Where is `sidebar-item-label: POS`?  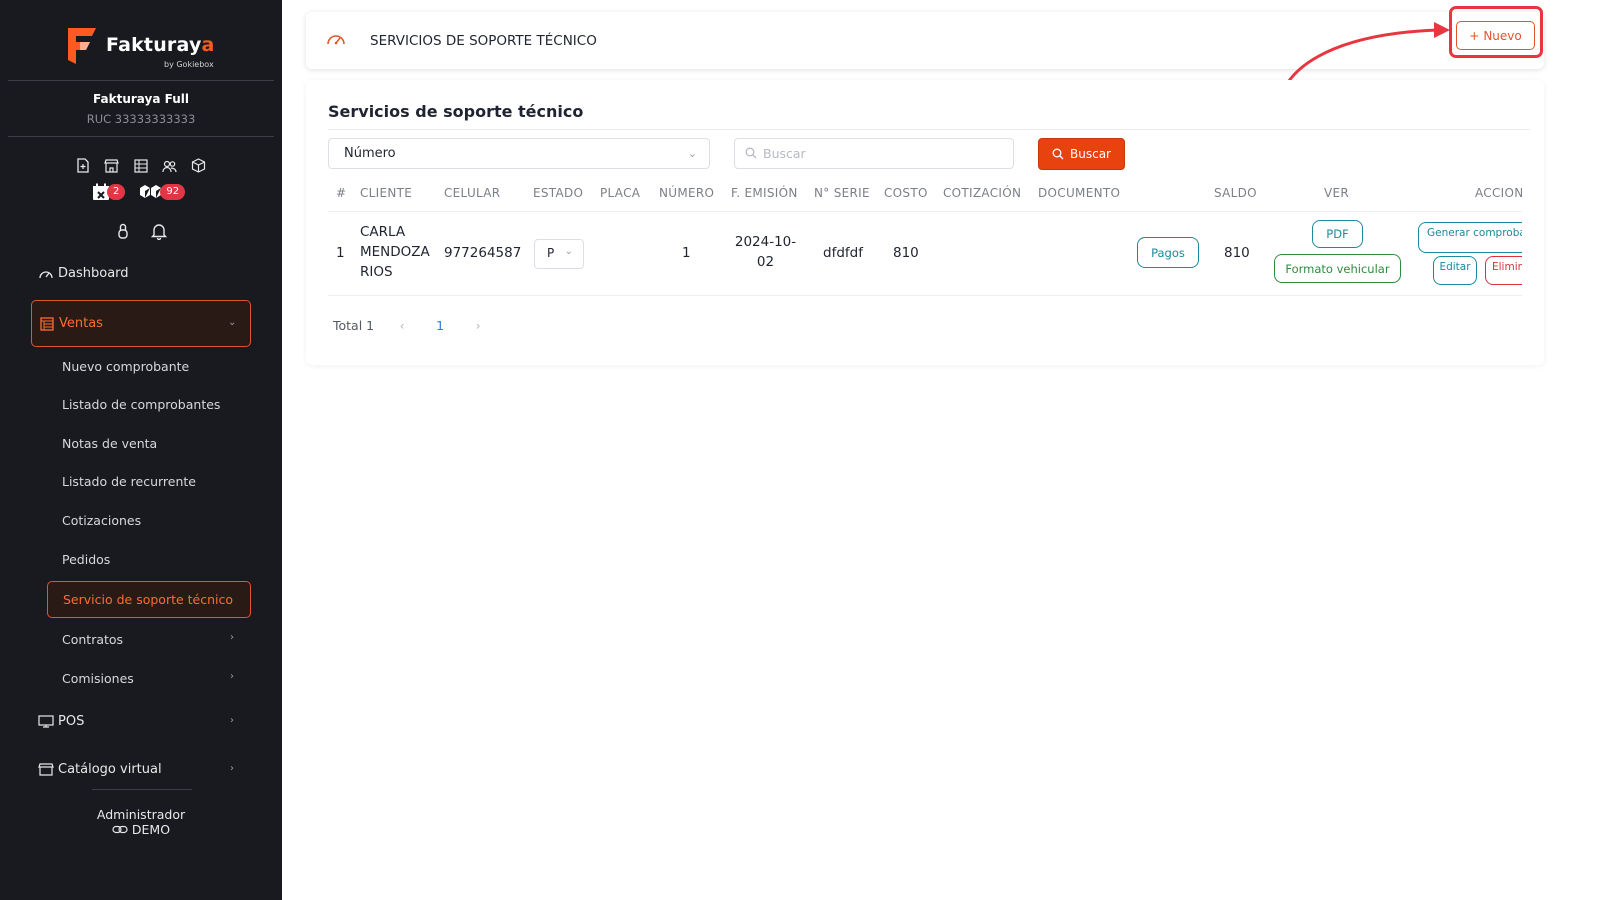 sidebar-item-label: POS is located at coordinates (71, 721).